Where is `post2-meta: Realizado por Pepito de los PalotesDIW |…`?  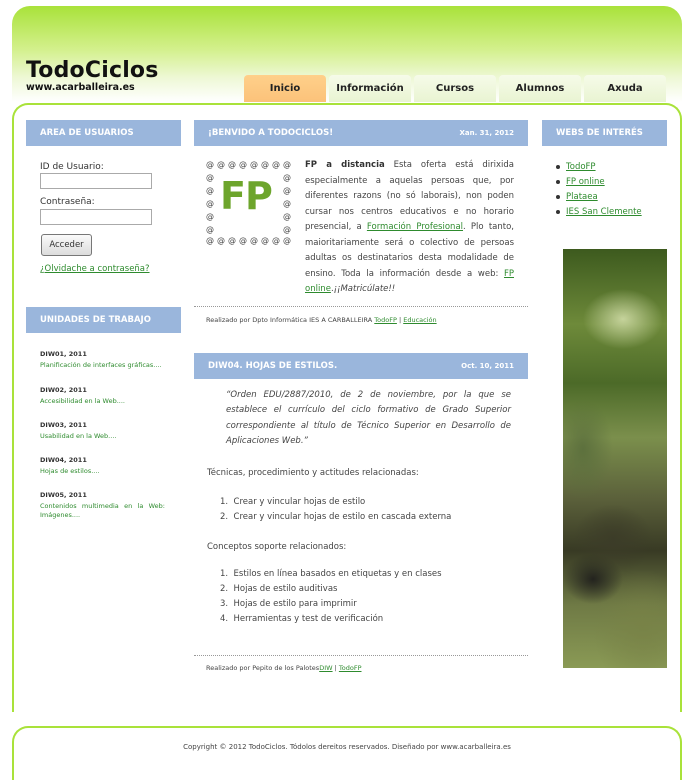
post2-meta: Realizado por Pepito de los PalotesDIW |… is located at coordinates (284, 668).